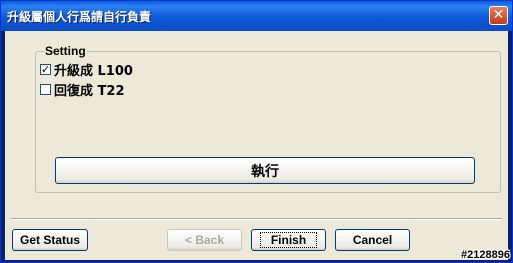 The width and height of the screenshot is (513, 263). What do you see at coordinates (65, 51) in the screenshot?
I see `groupbox-legend: Setting` at bounding box center [65, 51].